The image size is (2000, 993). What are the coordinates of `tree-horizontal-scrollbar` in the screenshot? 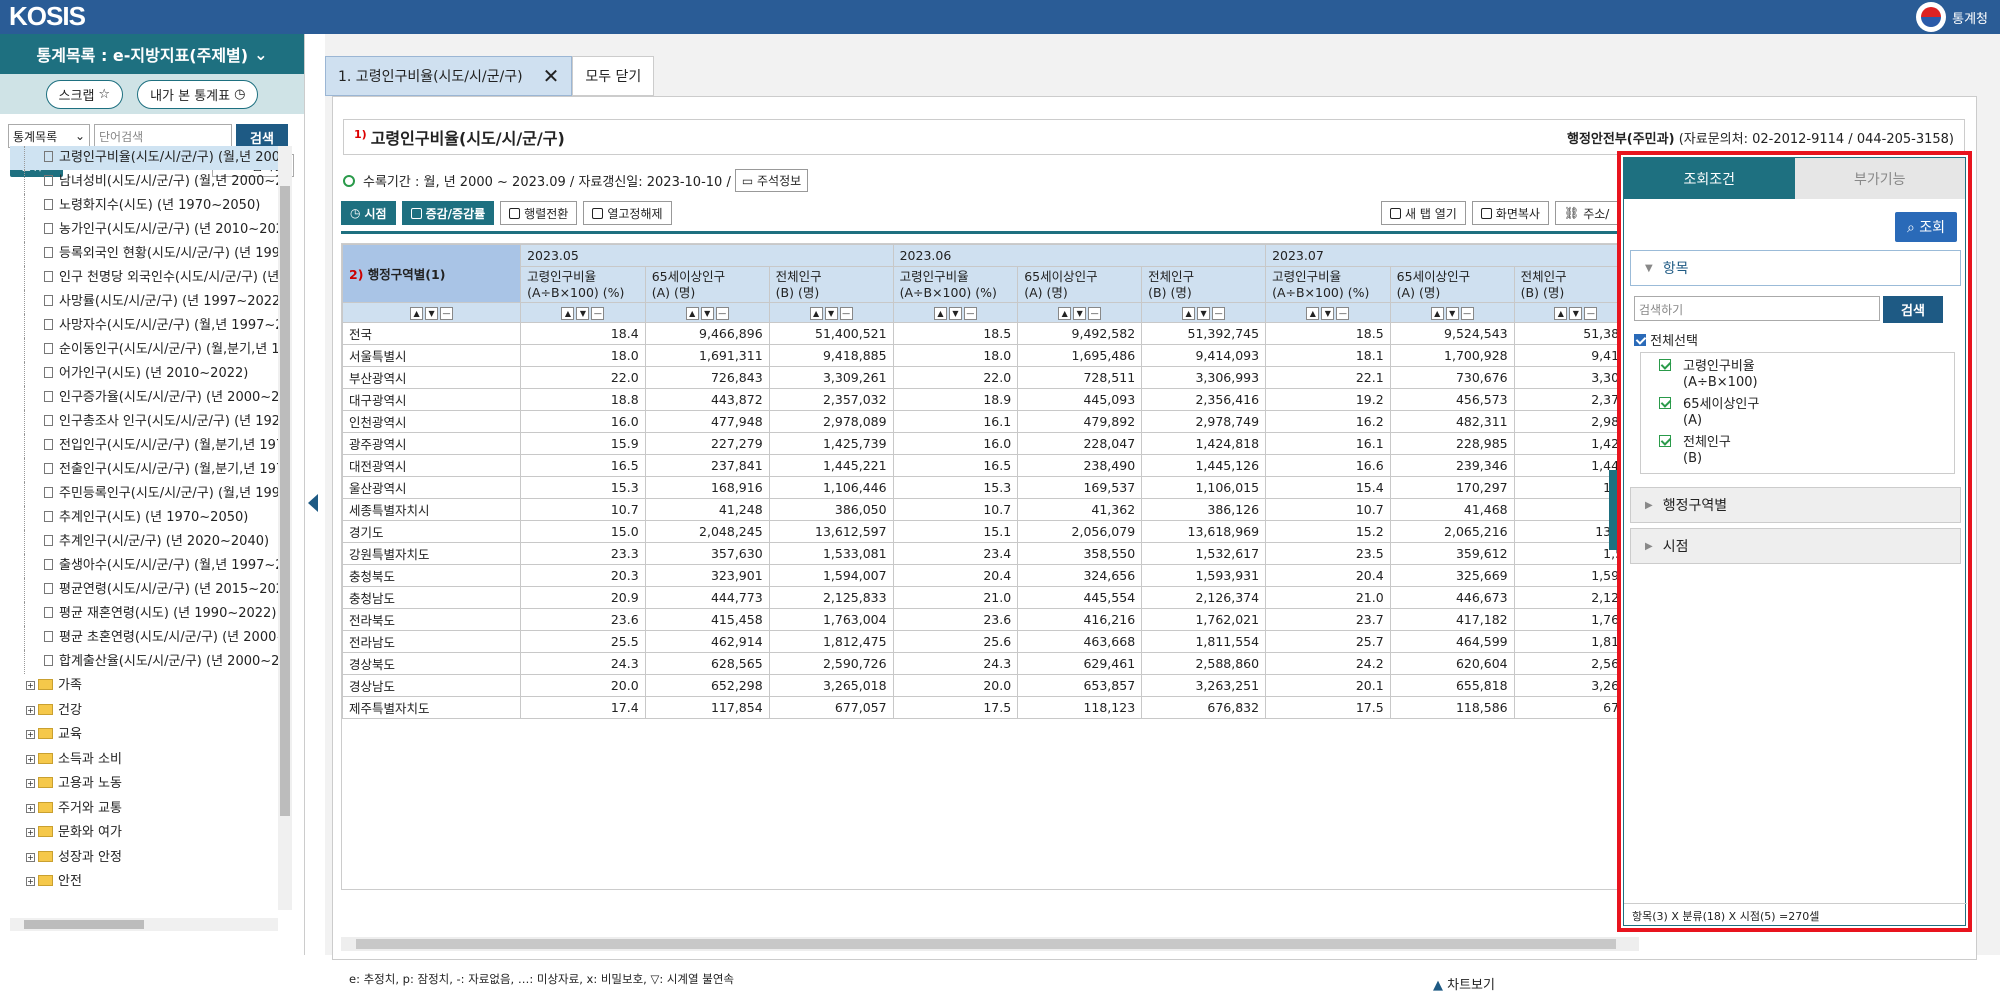 It's located at (144, 924).